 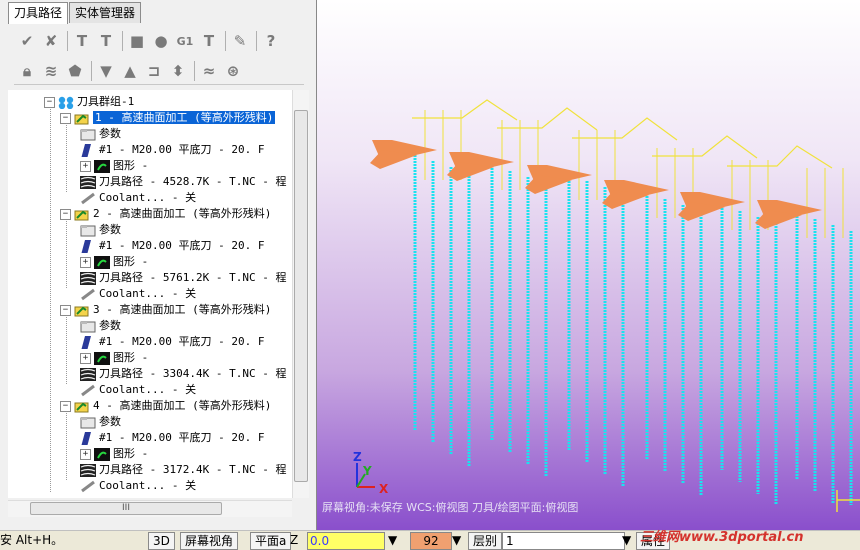 What do you see at coordinates (301, 296) in the screenshot?
I see `vertical-scroll-thumb` at bounding box center [301, 296].